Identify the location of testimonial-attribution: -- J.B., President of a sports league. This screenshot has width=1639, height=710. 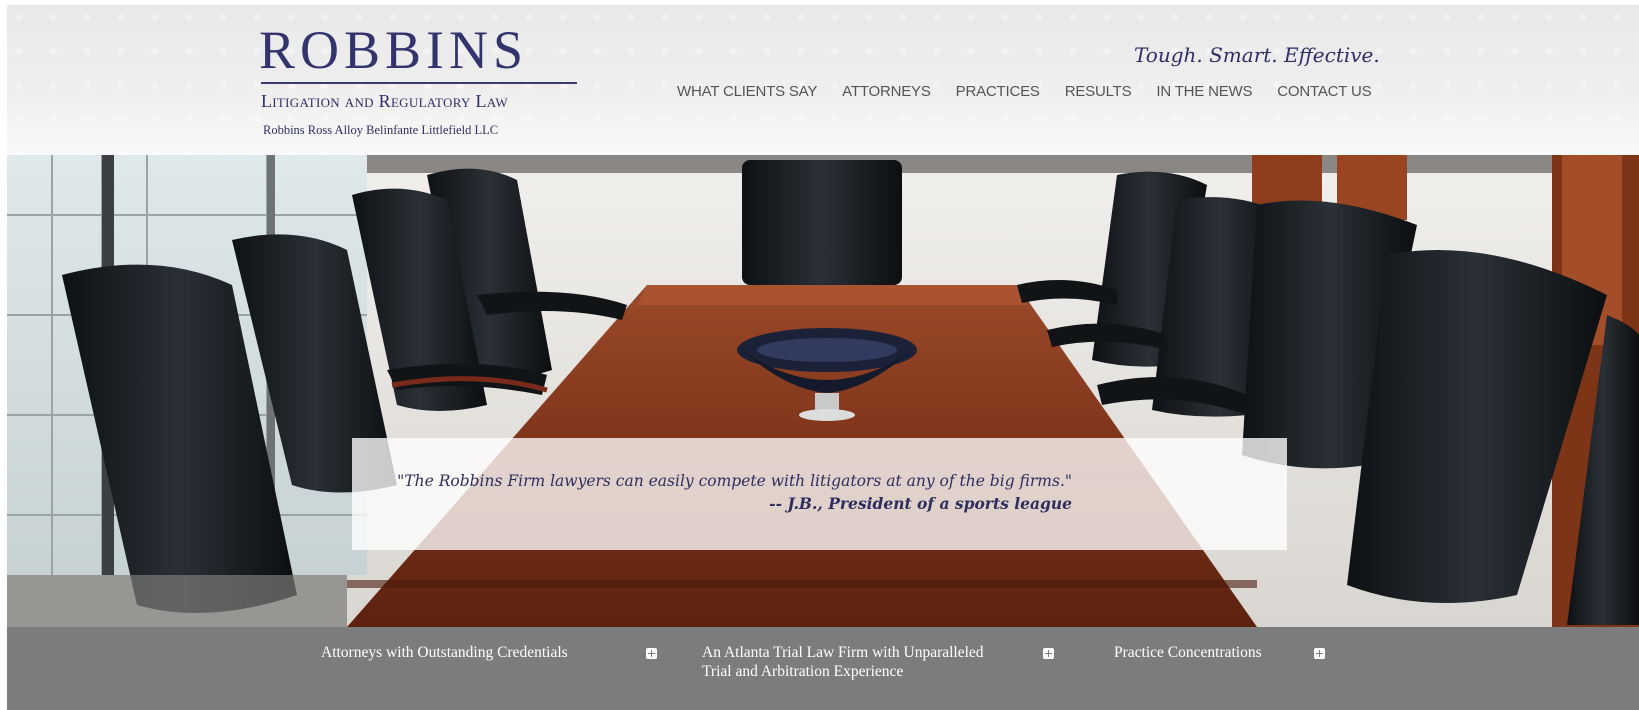
(920, 503).